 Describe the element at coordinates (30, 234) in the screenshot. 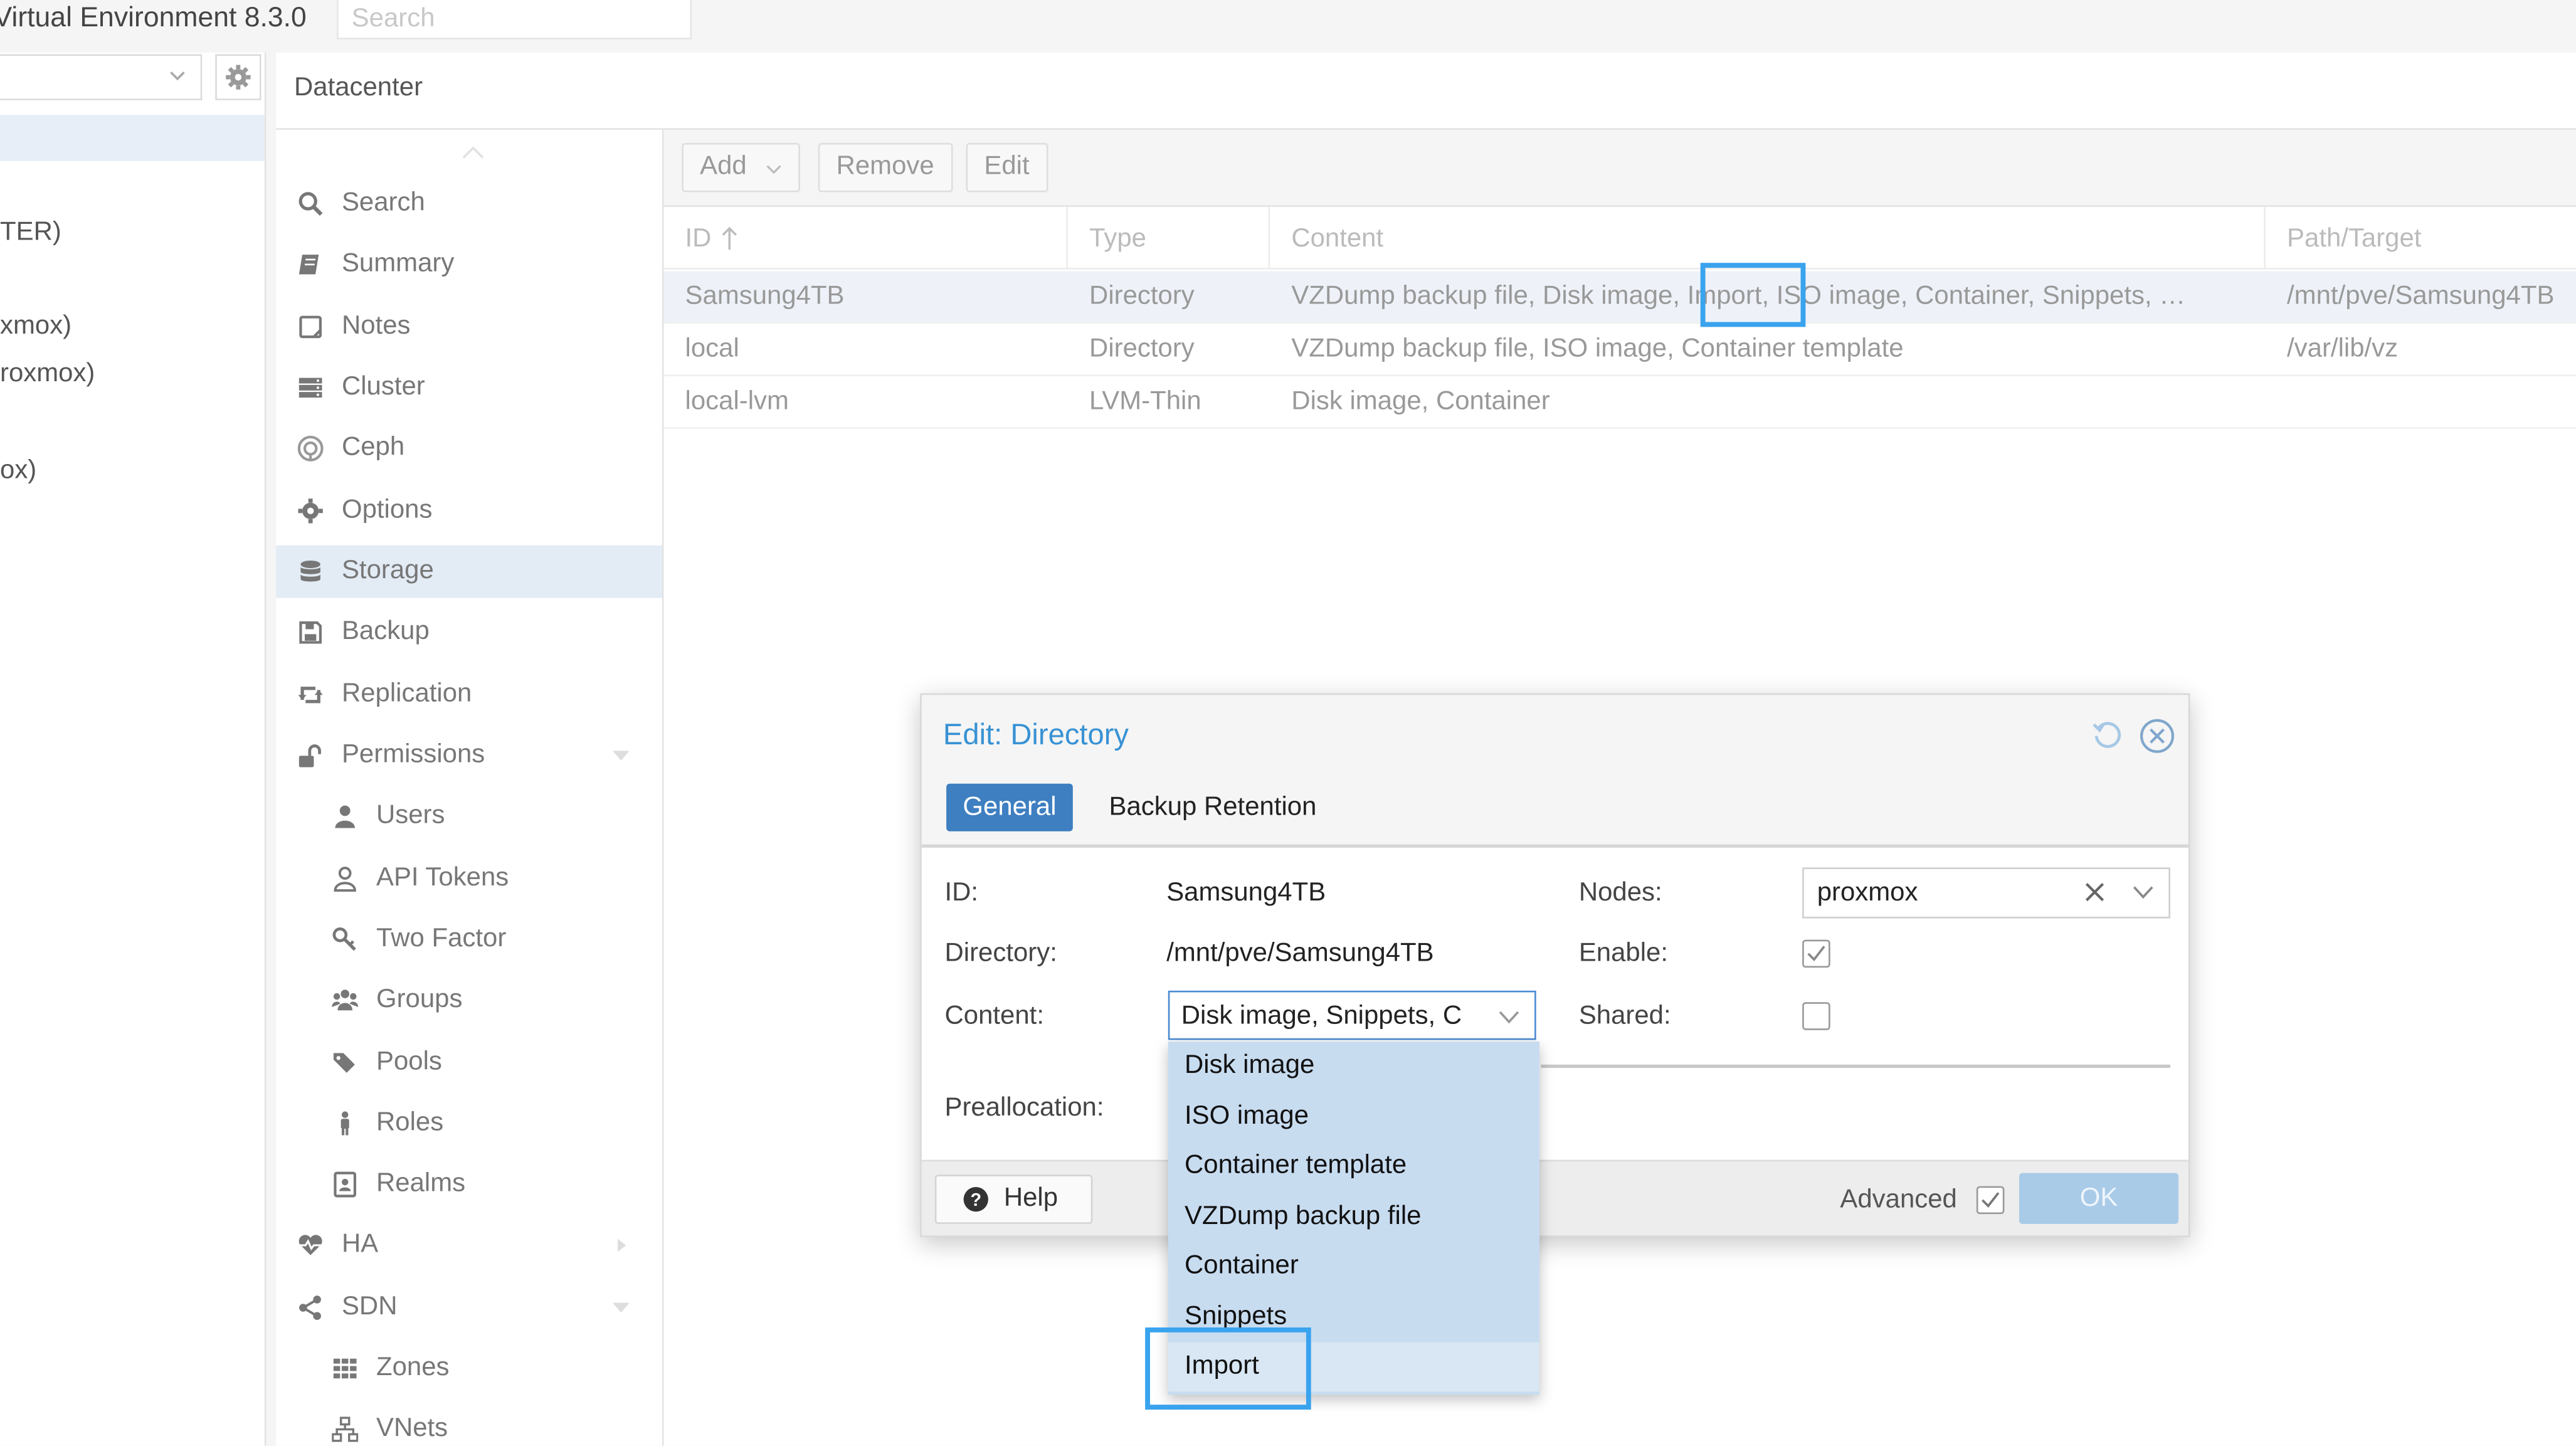

I see `tree-item: TER)` at that location.